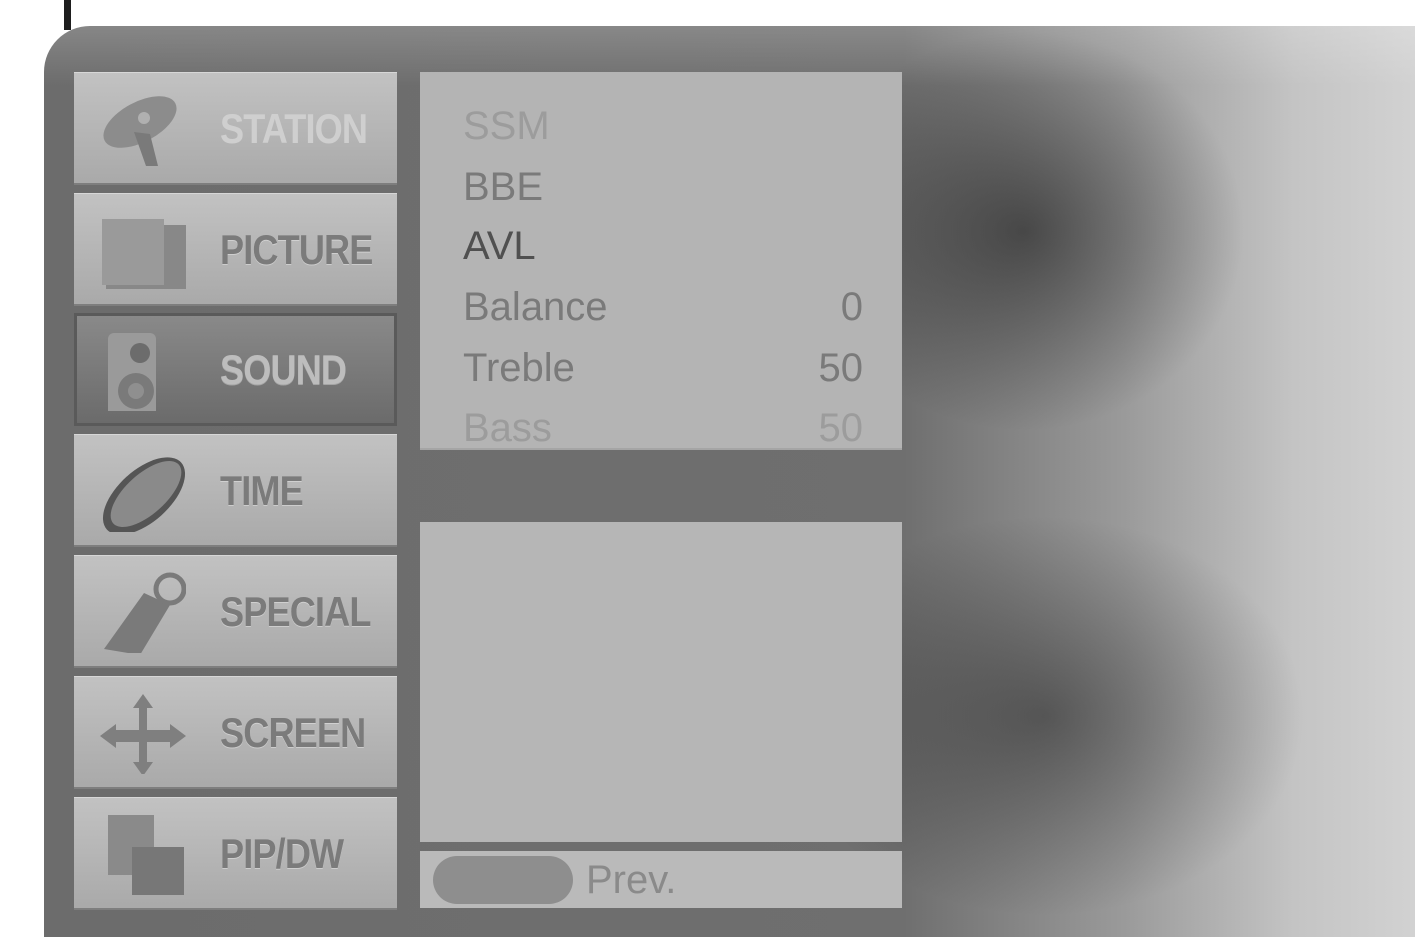 This screenshot has height=937, width=1415. What do you see at coordinates (663, 126) in the screenshot?
I see `option-ssm: SSM` at bounding box center [663, 126].